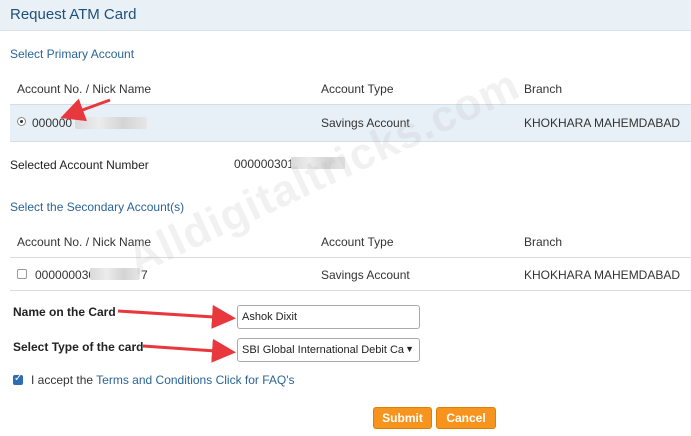  What do you see at coordinates (85, 110) in the screenshot?
I see `arrow-to-primary-radio` at bounding box center [85, 110].